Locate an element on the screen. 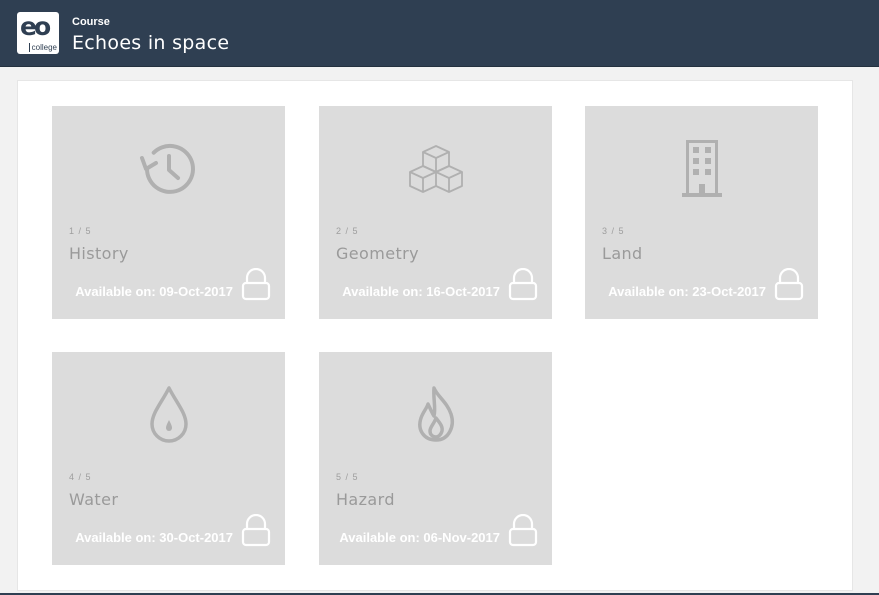  fire-icon is located at coordinates (435, 415).